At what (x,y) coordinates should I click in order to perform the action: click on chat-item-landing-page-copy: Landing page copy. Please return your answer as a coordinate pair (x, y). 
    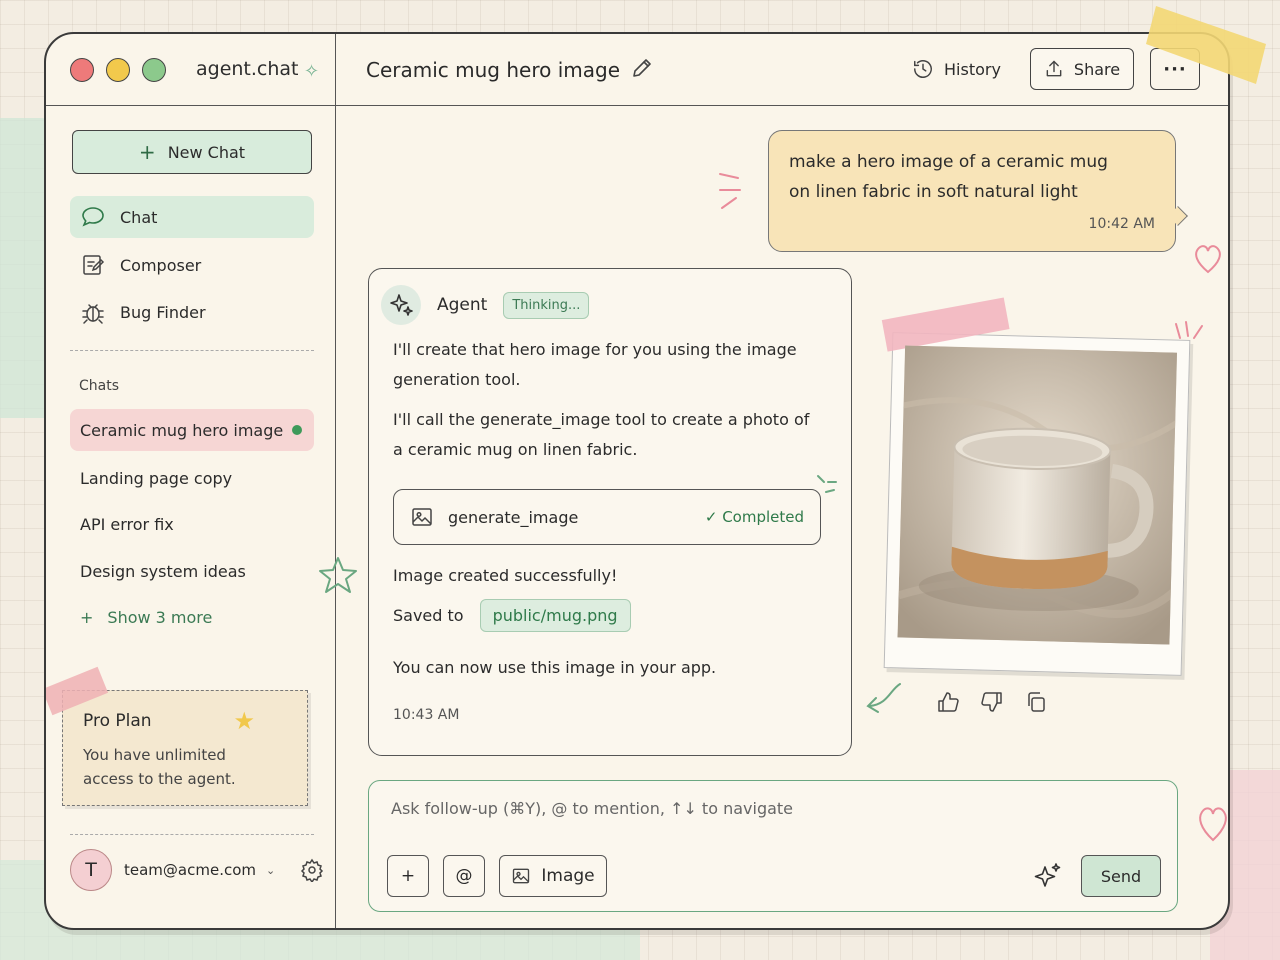
    Looking at the image, I should click on (192, 478).